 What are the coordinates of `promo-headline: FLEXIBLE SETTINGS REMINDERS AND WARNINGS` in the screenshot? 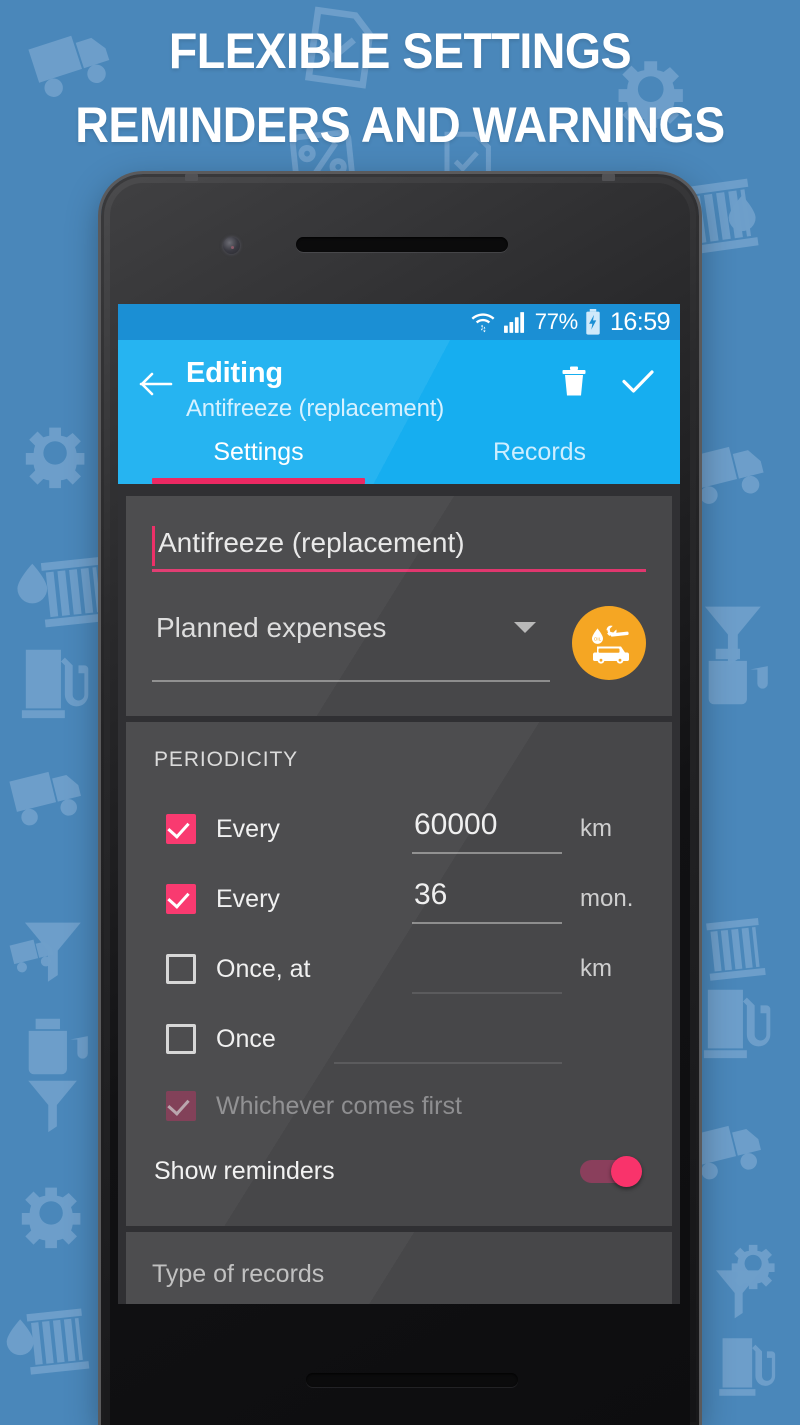 It's located at (400, 88).